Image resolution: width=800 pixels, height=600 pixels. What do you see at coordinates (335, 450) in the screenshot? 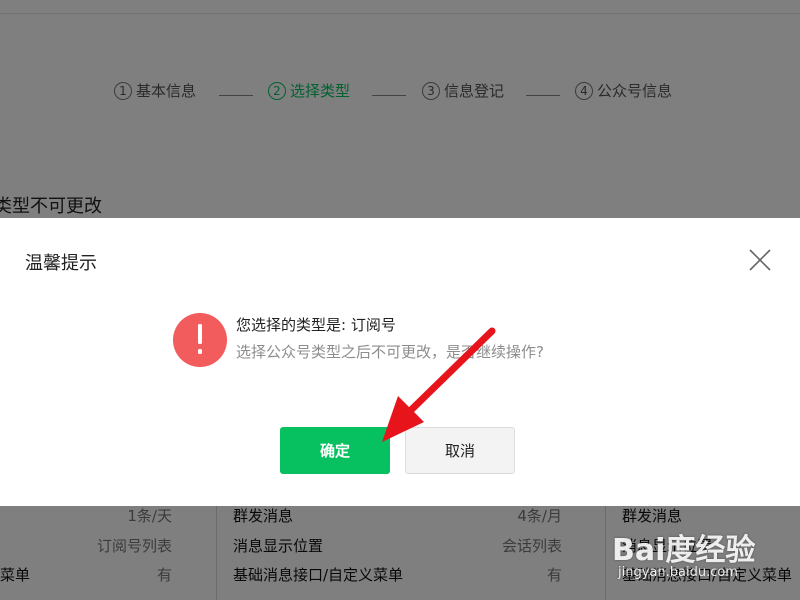
I see `confirm-button: 确定` at bounding box center [335, 450].